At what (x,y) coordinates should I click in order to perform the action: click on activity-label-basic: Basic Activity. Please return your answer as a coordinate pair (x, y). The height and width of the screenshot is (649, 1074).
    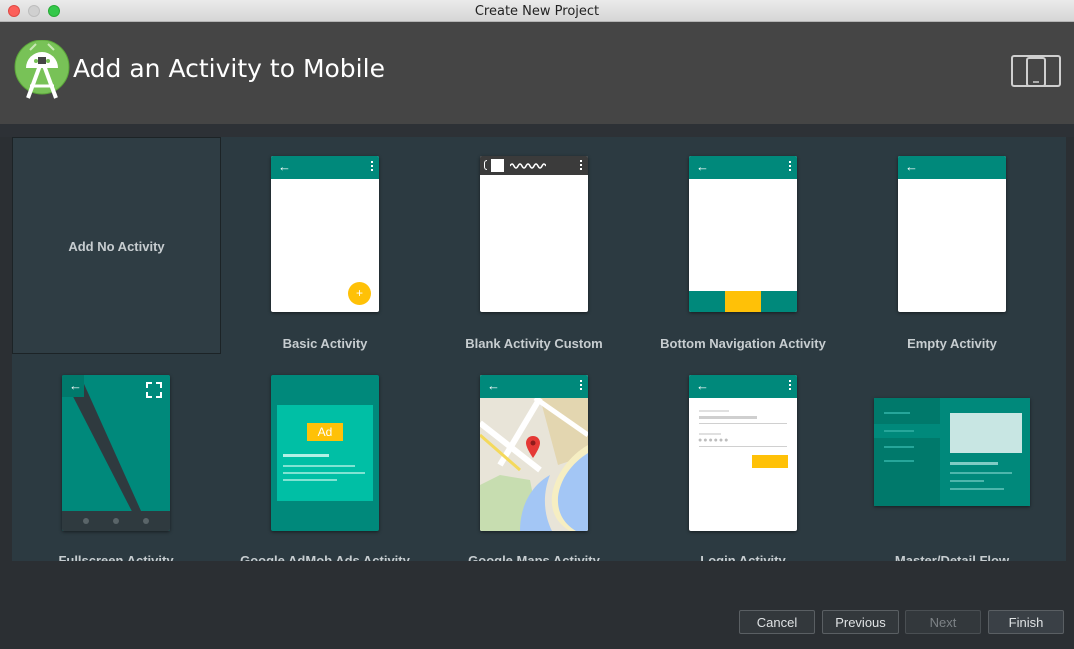
    Looking at the image, I should click on (325, 343).